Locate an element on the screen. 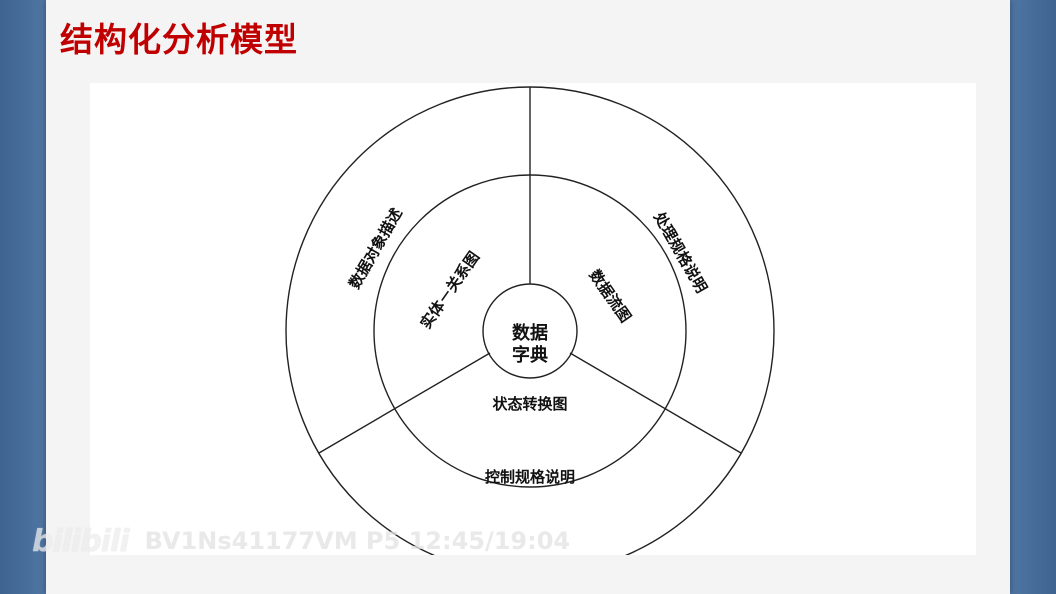 The width and height of the screenshot is (1056, 594). right-background-panel is located at coordinates (1033, 297).